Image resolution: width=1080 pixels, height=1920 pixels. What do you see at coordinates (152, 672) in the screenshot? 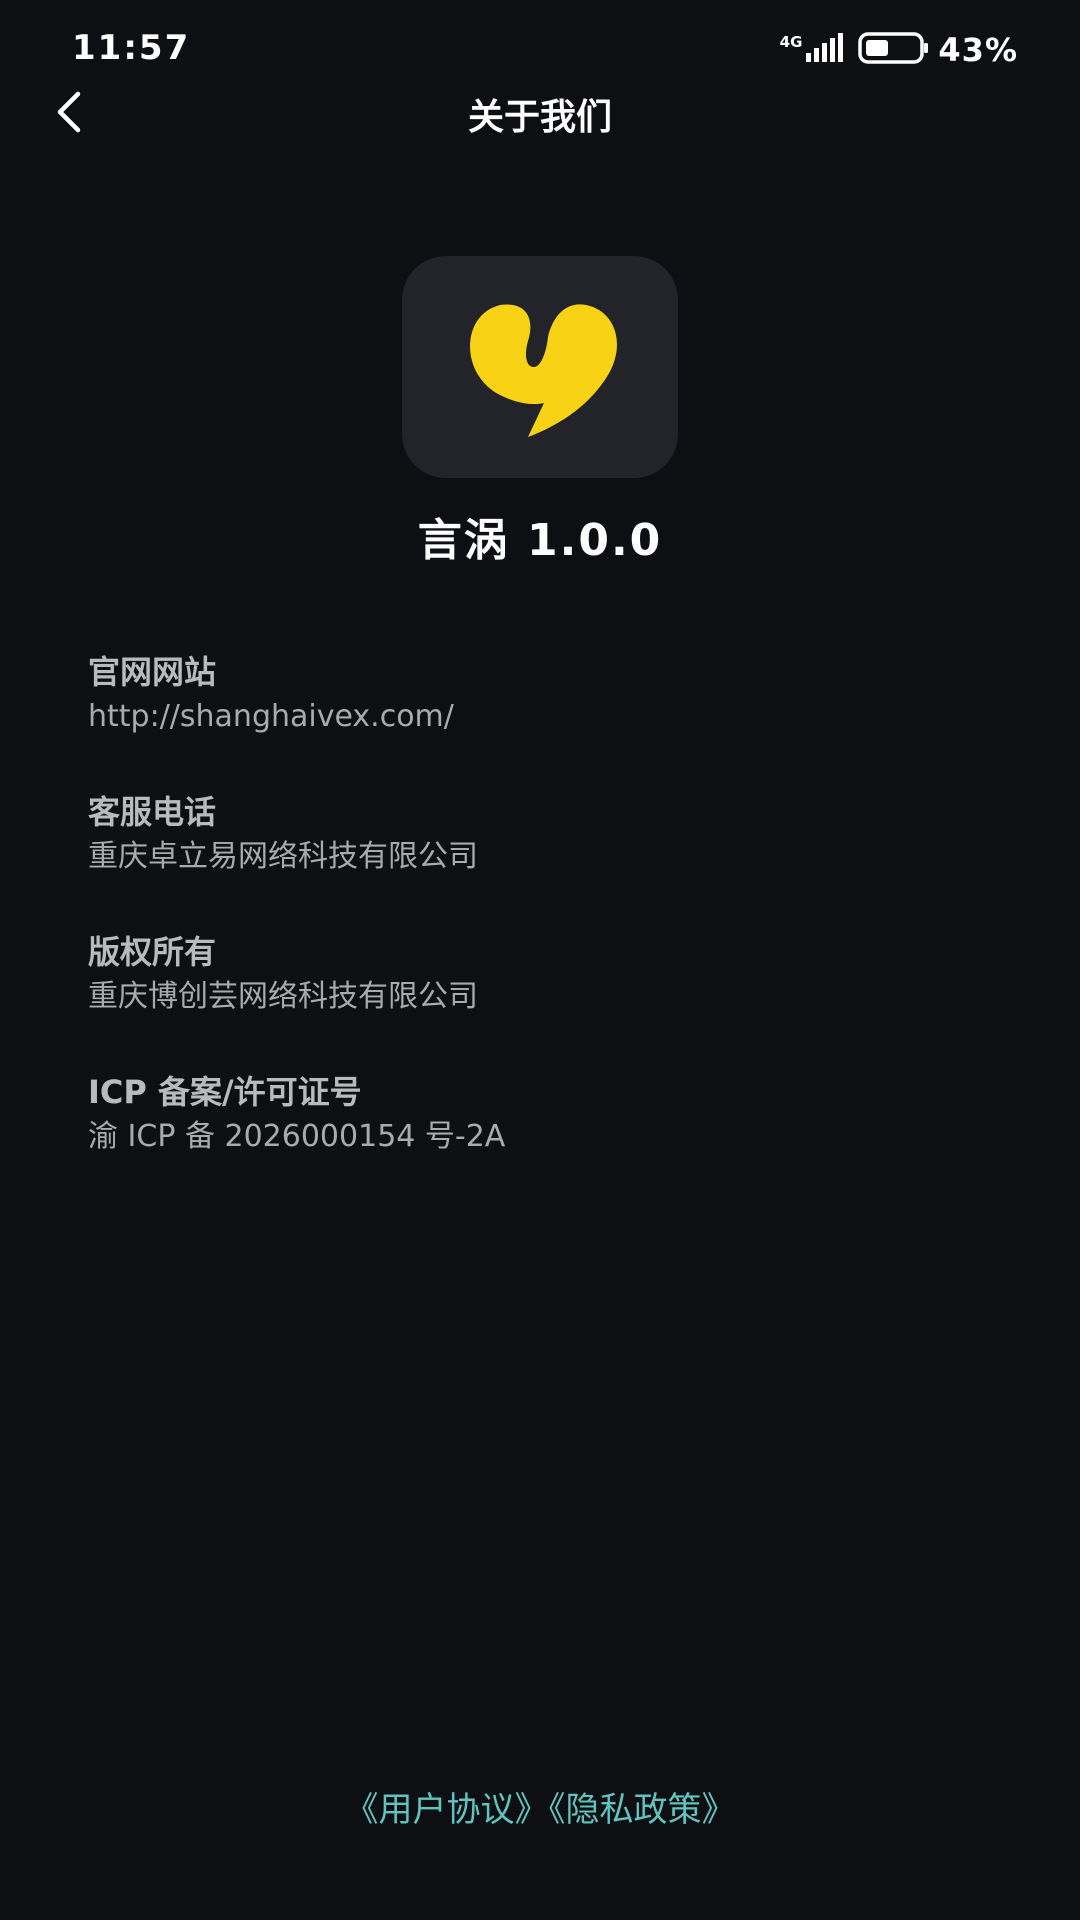
I see `info-label: 官网网站` at bounding box center [152, 672].